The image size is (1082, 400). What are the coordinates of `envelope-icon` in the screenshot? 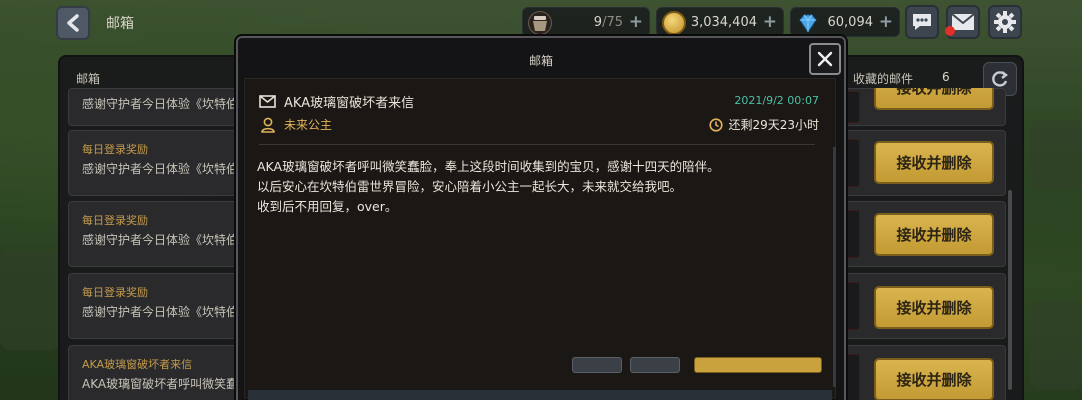 It's located at (267, 101).